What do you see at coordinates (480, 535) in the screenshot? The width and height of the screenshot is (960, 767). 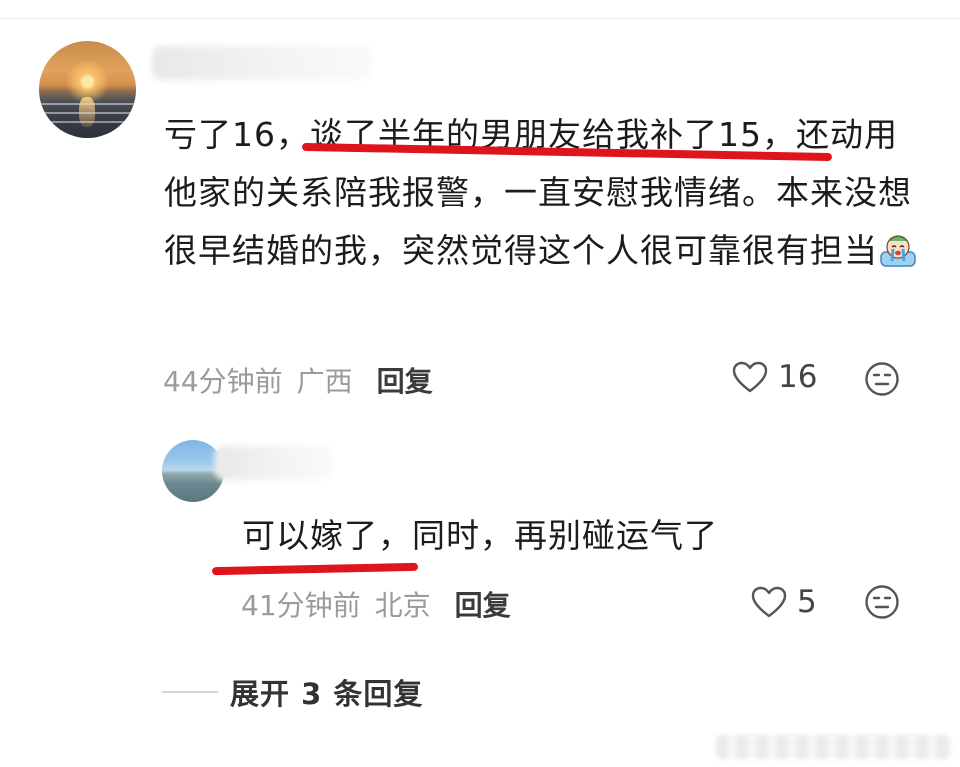 I see `reply-text: 可以嫁了，同时，再别碰运气了` at bounding box center [480, 535].